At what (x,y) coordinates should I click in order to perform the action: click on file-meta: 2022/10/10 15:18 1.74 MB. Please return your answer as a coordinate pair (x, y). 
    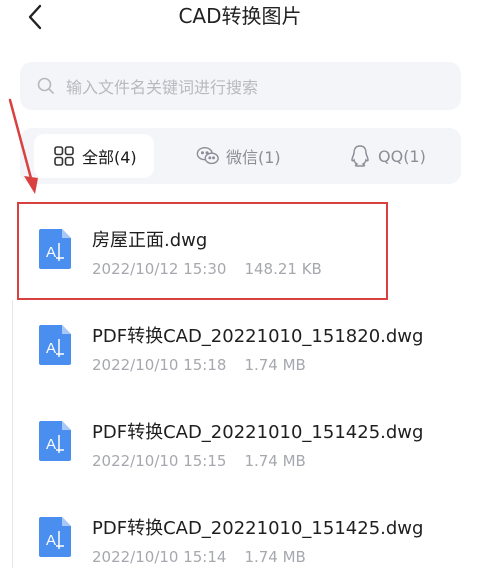
    Looking at the image, I should click on (199, 365).